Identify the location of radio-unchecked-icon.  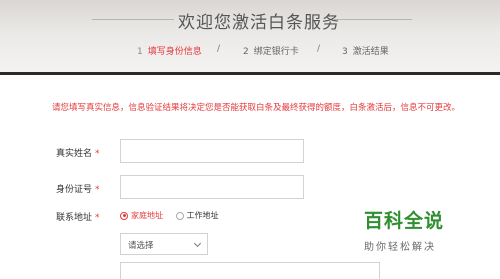
(179, 215).